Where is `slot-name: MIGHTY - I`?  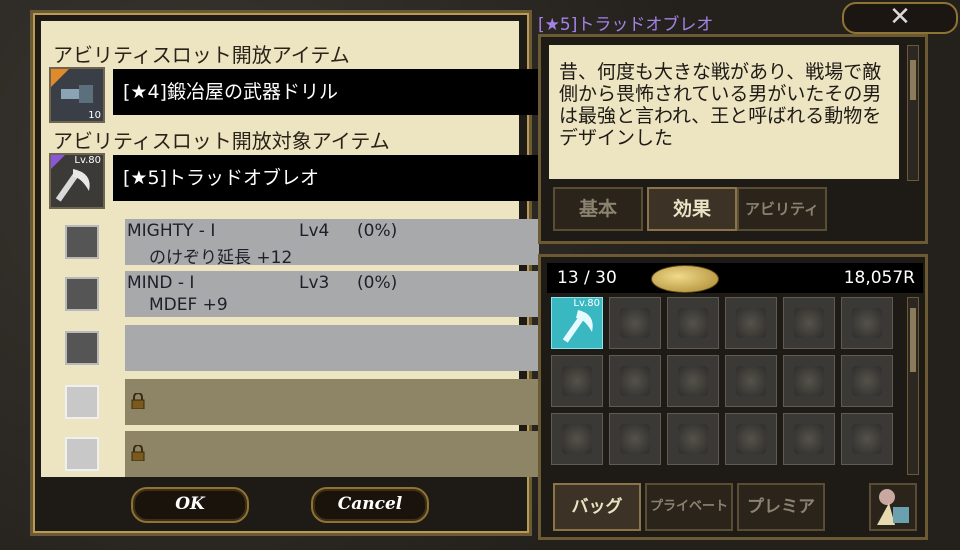 slot-name: MIGHTY - I is located at coordinates (171, 231).